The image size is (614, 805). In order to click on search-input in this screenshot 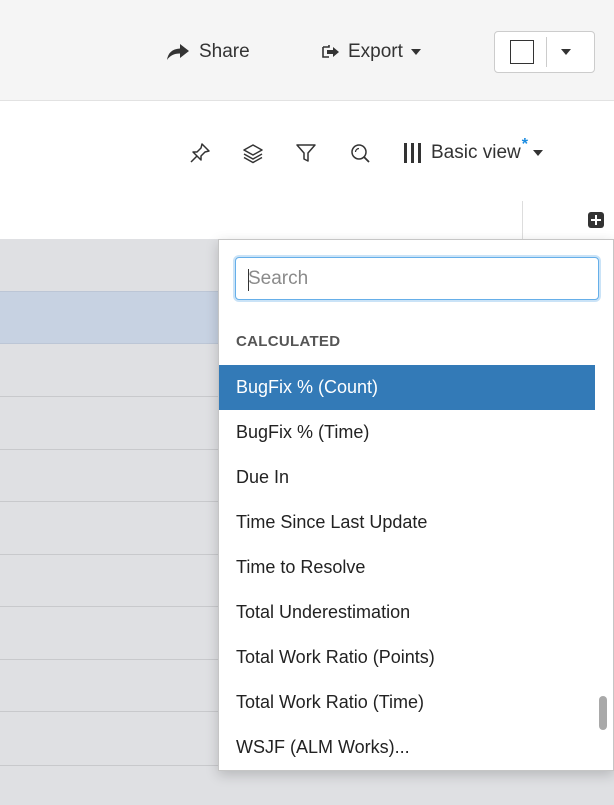, I will do `click(417, 278)`.